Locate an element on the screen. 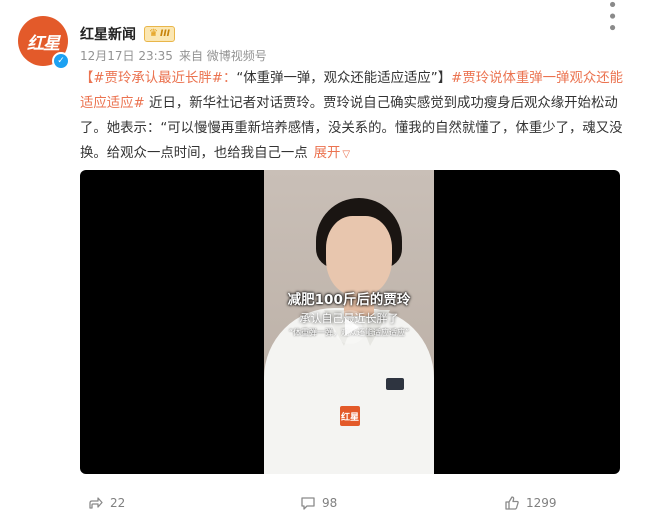 The width and height of the screenshot is (649, 517). crown-icon: ♛ is located at coordinates (153, 33).